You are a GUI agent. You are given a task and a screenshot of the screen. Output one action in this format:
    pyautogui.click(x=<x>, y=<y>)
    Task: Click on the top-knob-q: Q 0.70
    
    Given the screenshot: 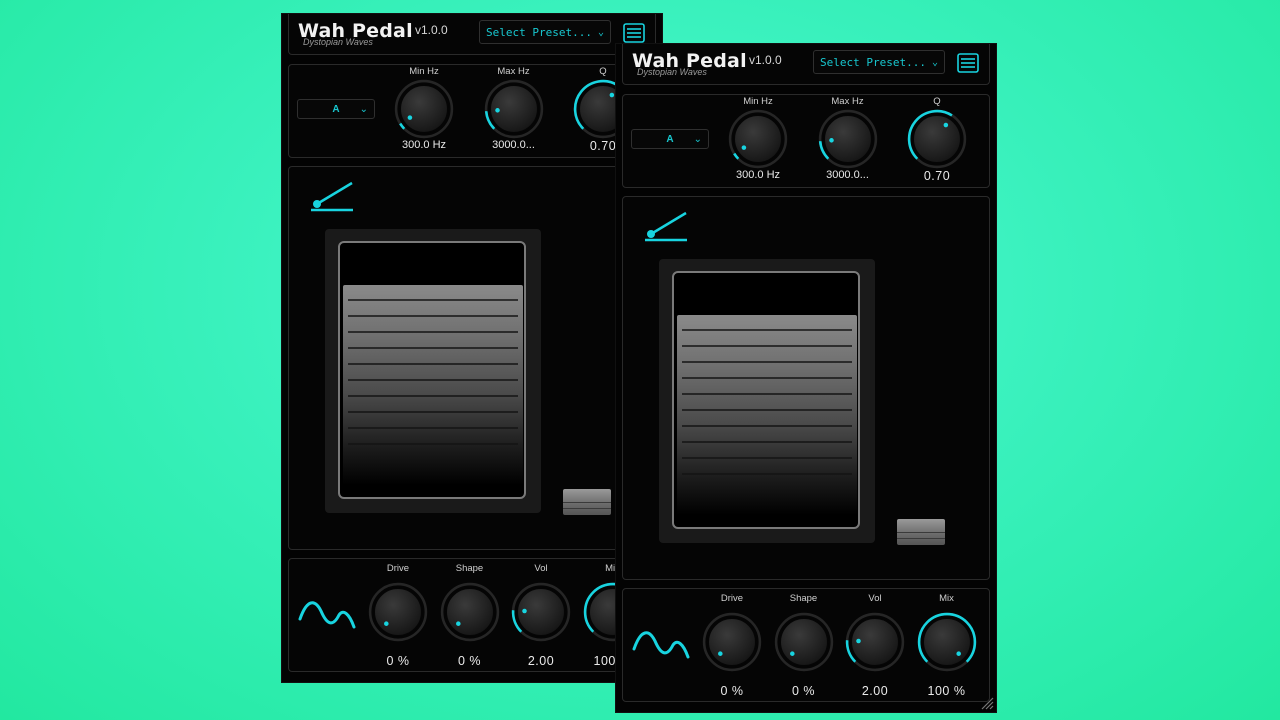 What is the action you would take?
    pyautogui.click(x=937, y=140)
    